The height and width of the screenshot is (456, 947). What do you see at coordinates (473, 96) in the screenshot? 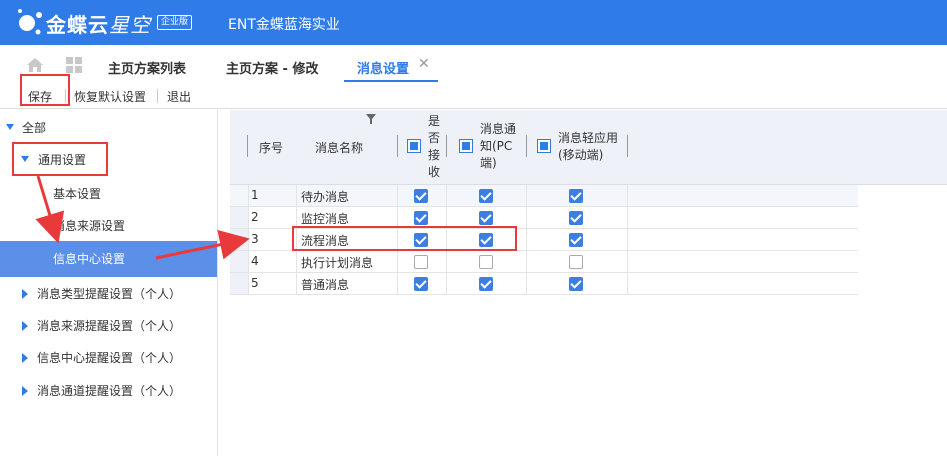
I see `toolbar: 保存 恢复默认设置 退出` at bounding box center [473, 96].